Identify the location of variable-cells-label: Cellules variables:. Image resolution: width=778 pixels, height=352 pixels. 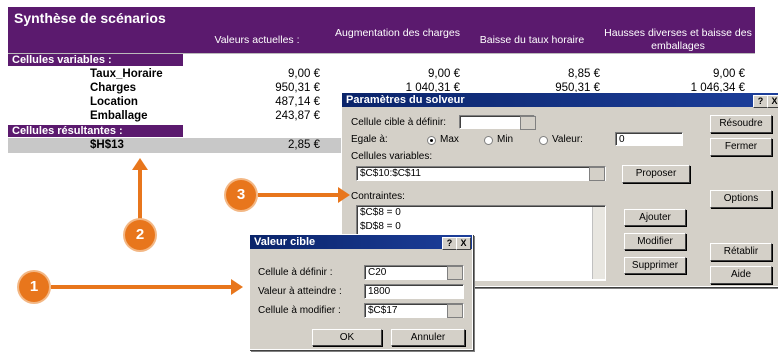
(392, 156).